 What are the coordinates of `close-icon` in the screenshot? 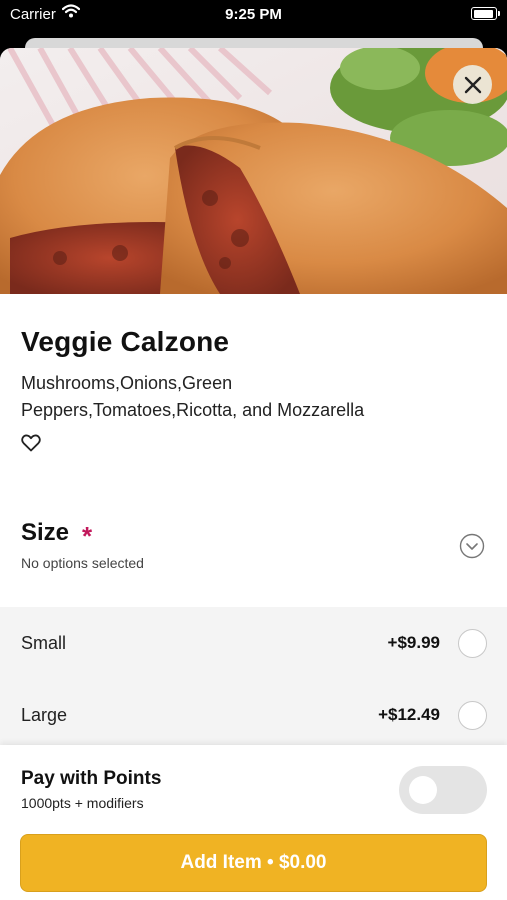 It's located at (472, 84).